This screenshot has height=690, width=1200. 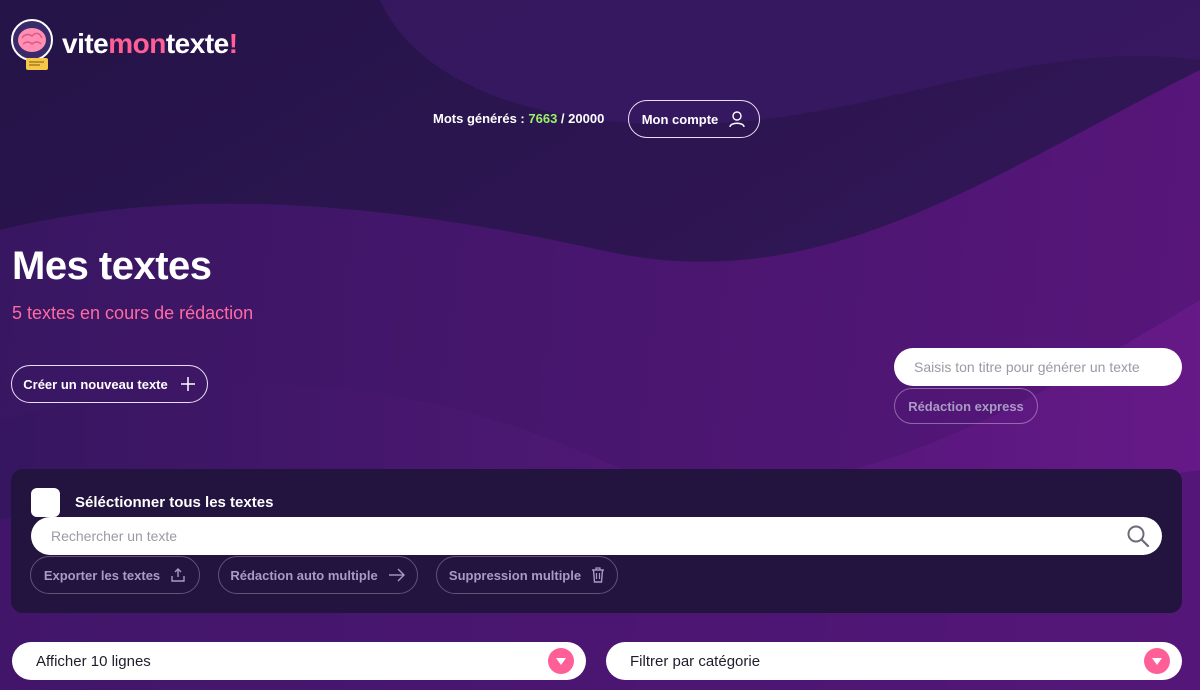 I want to click on words-used: 7663, so click(x=543, y=118).